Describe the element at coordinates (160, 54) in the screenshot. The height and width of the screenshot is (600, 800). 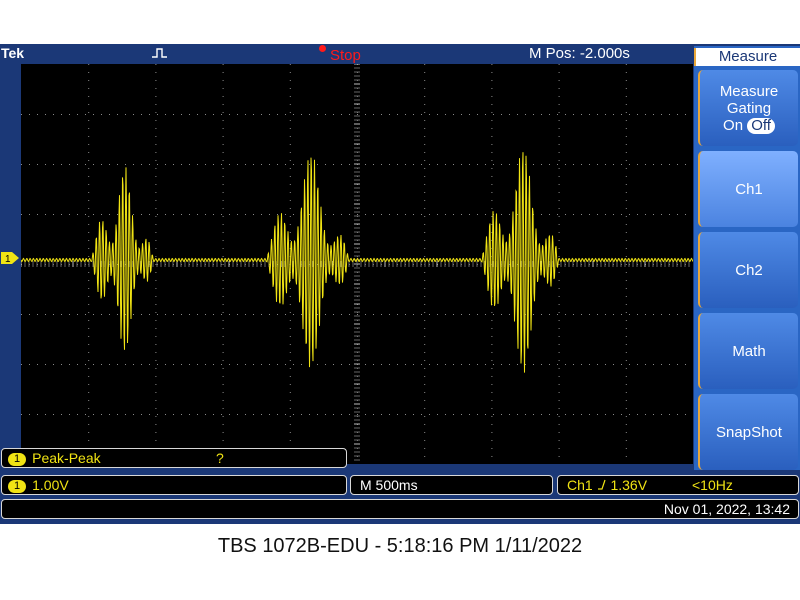
I see `trigger-type-icon` at that location.